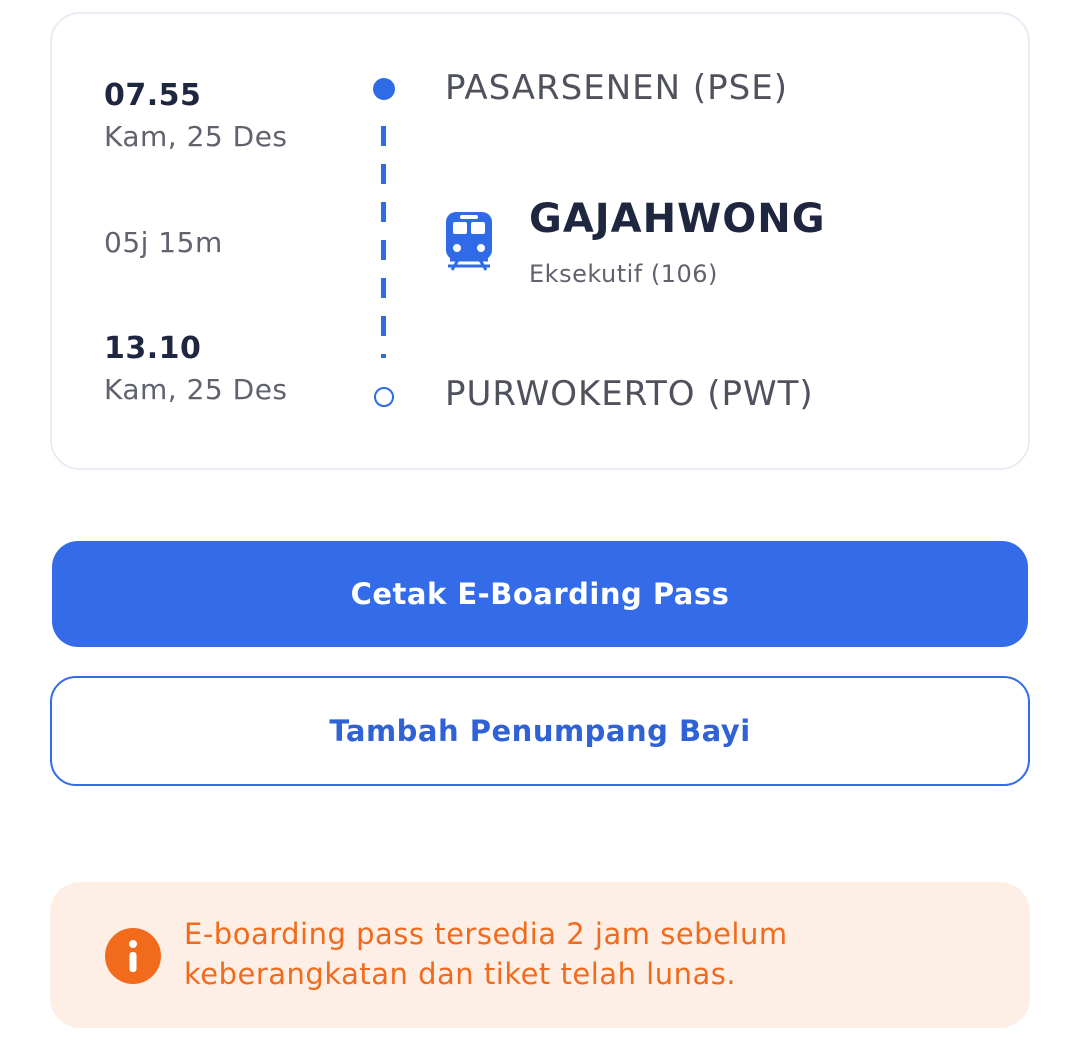 The height and width of the screenshot is (1050, 1067). What do you see at coordinates (196, 389) in the screenshot?
I see `arrival-date: Kam, 25 Des` at bounding box center [196, 389].